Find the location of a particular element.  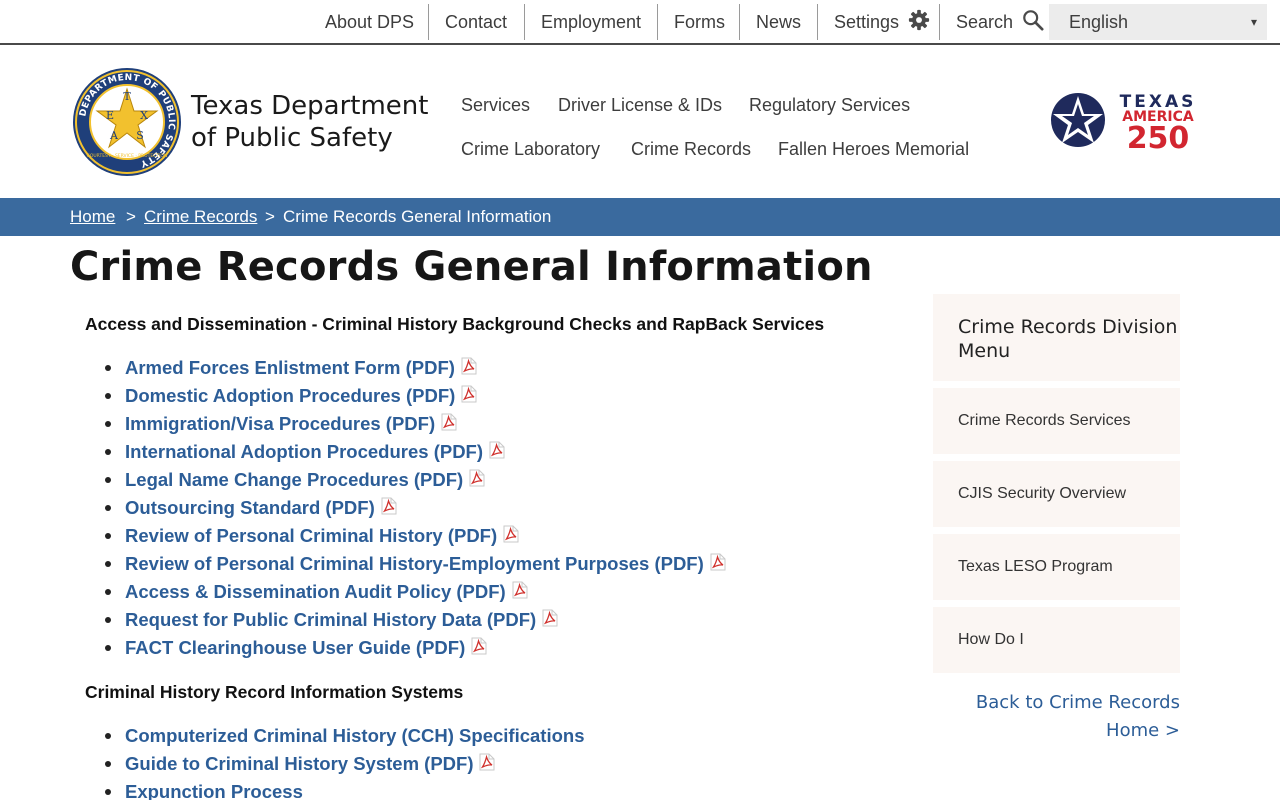

document-link: Guide to Criminal History System (PDF) is located at coordinates (299, 763).